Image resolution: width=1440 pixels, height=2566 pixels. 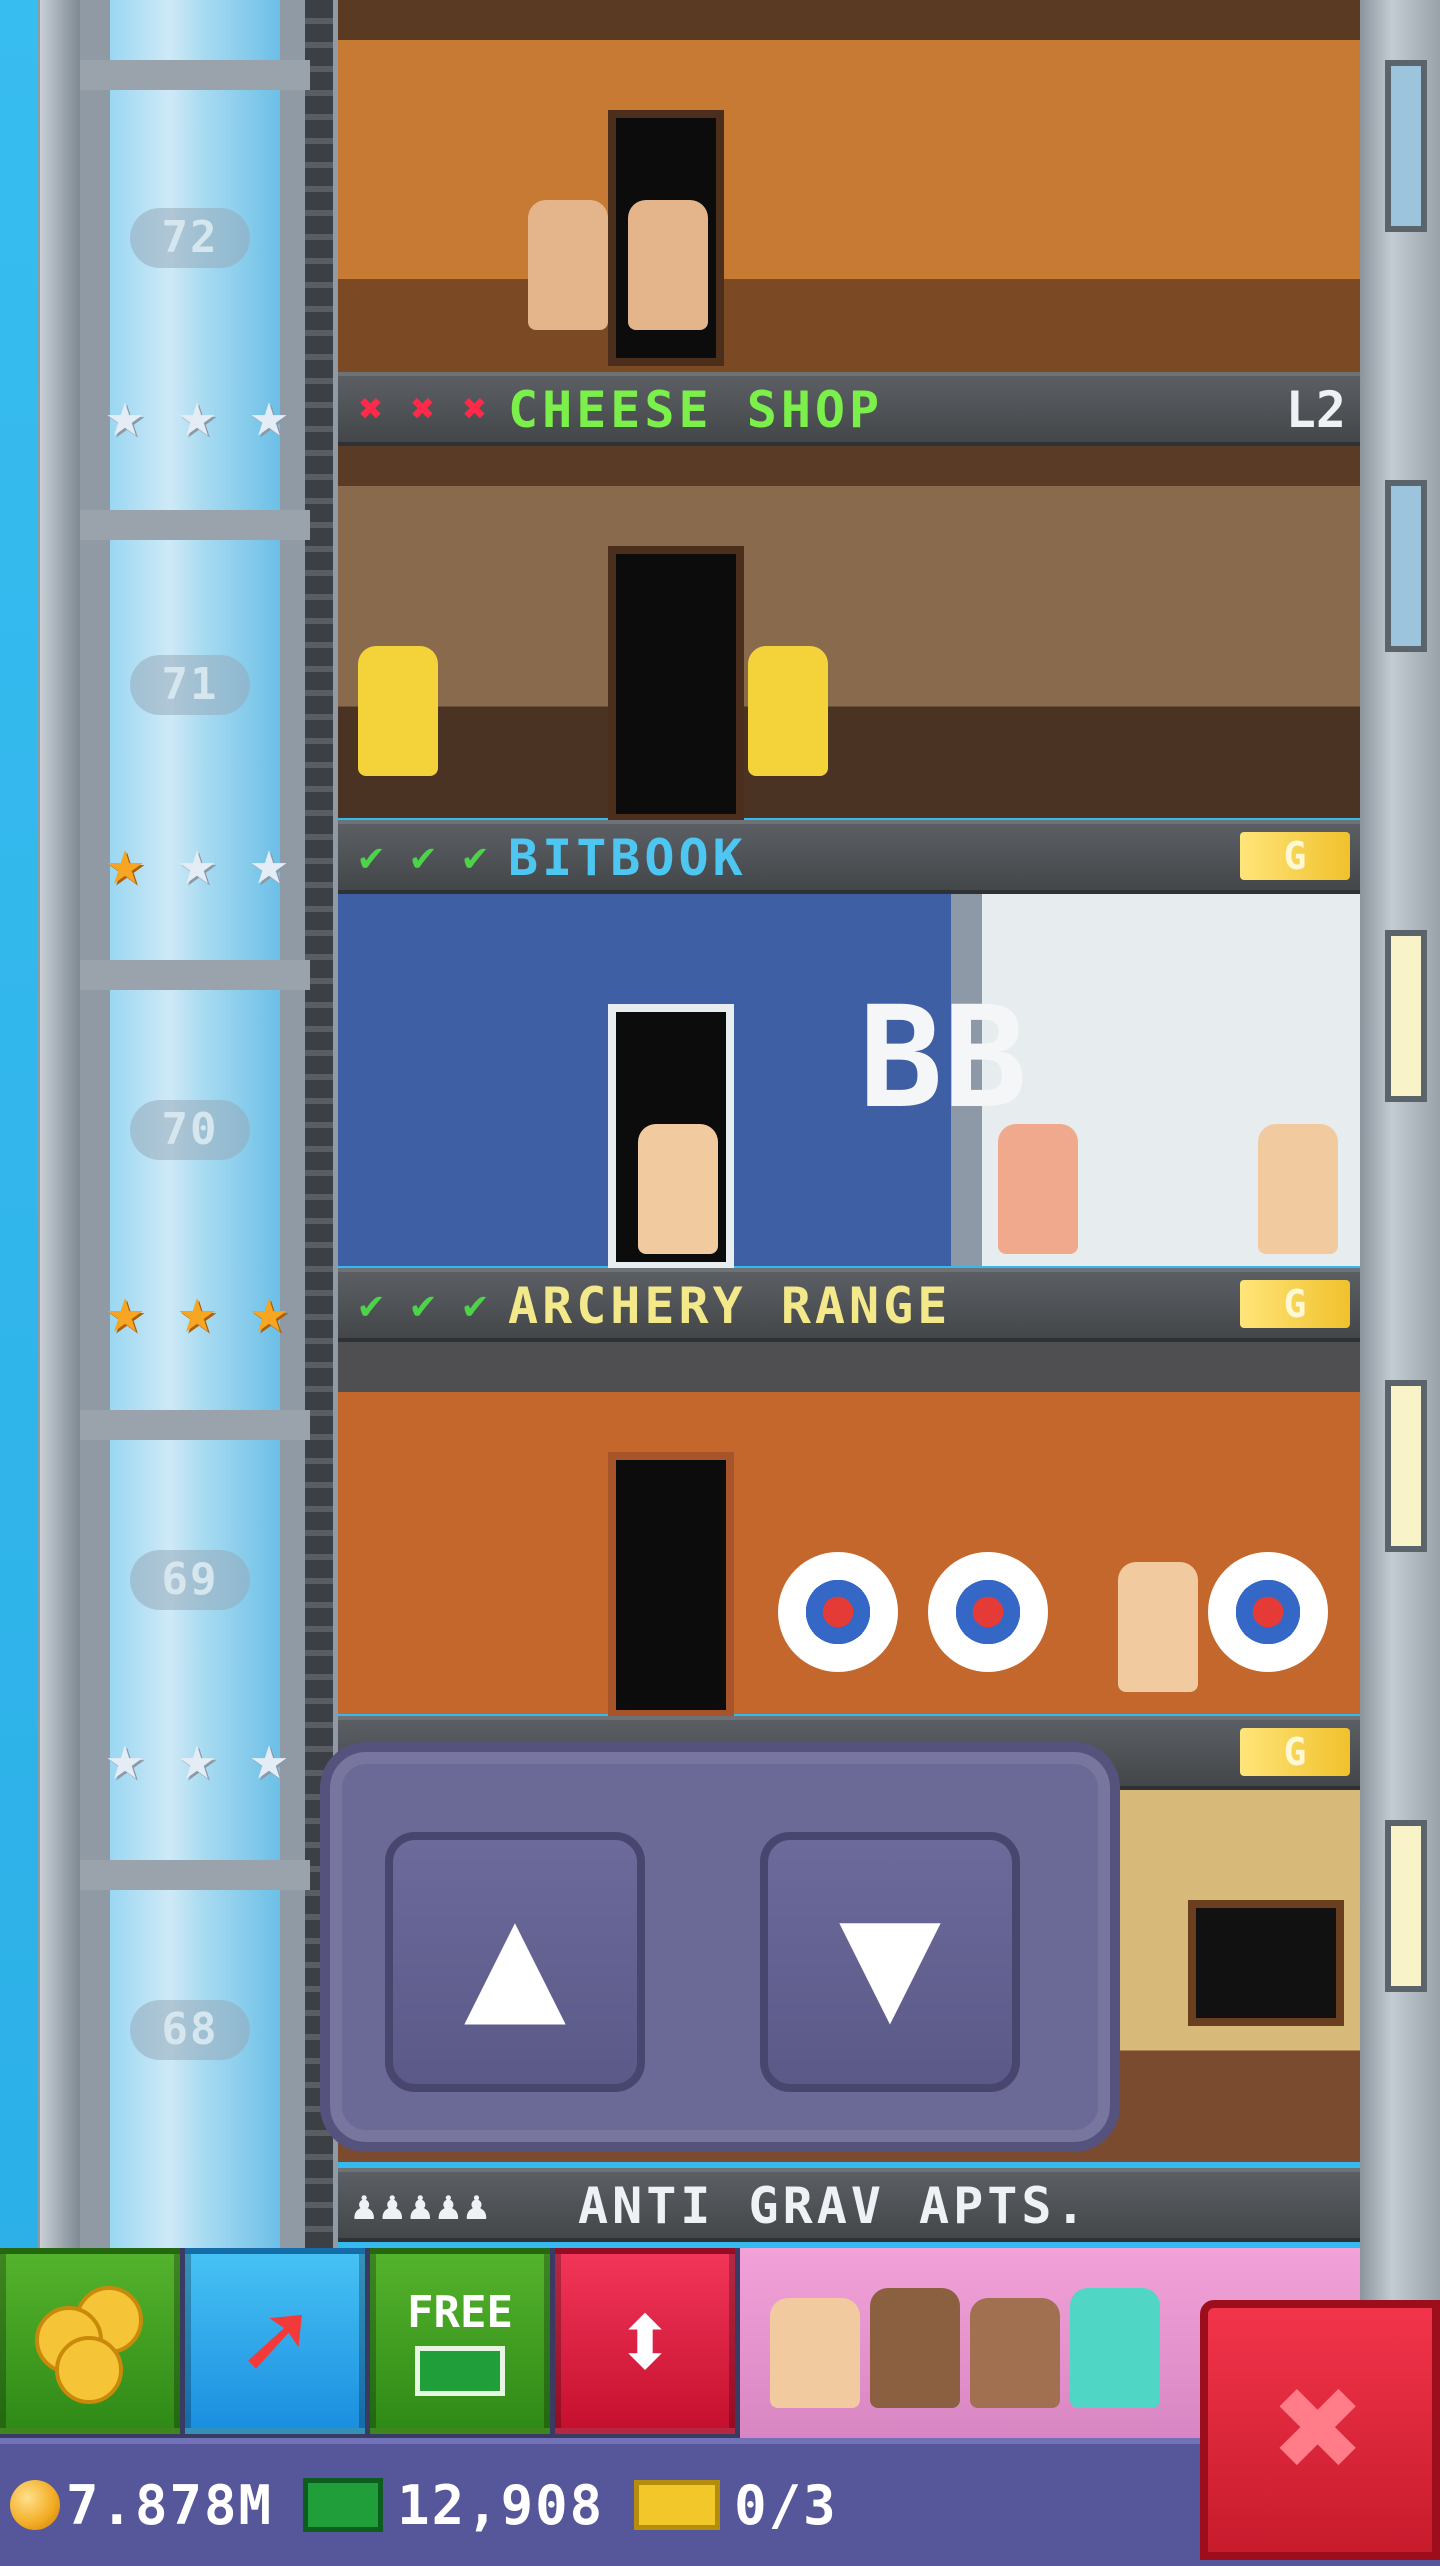 What do you see at coordinates (730, 1306) in the screenshot?
I see `floor-title: ARCHERY RANGE` at bounding box center [730, 1306].